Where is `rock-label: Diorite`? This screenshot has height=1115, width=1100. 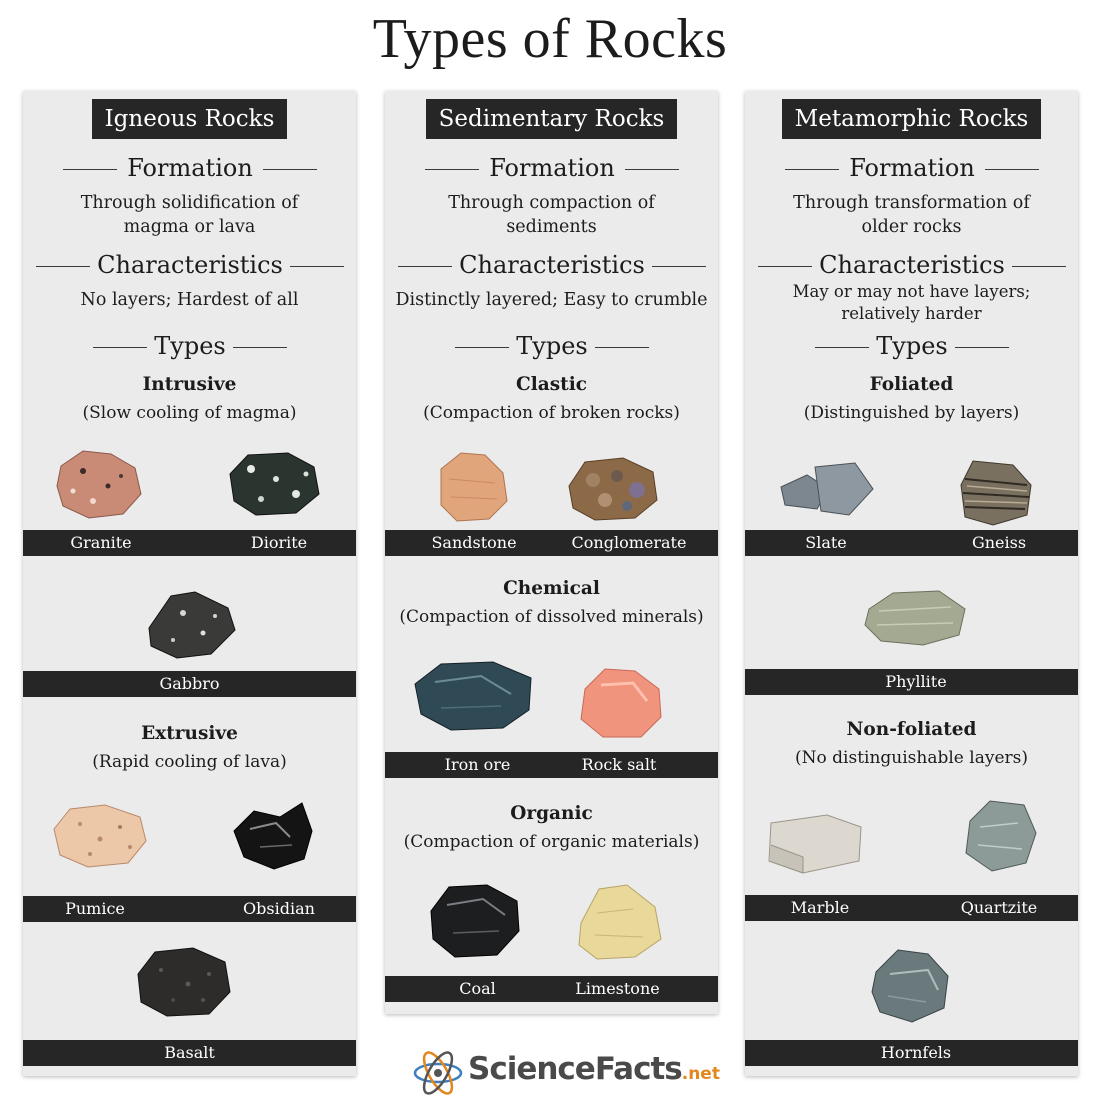 rock-label: Diorite is located at coordinates (279, 542).